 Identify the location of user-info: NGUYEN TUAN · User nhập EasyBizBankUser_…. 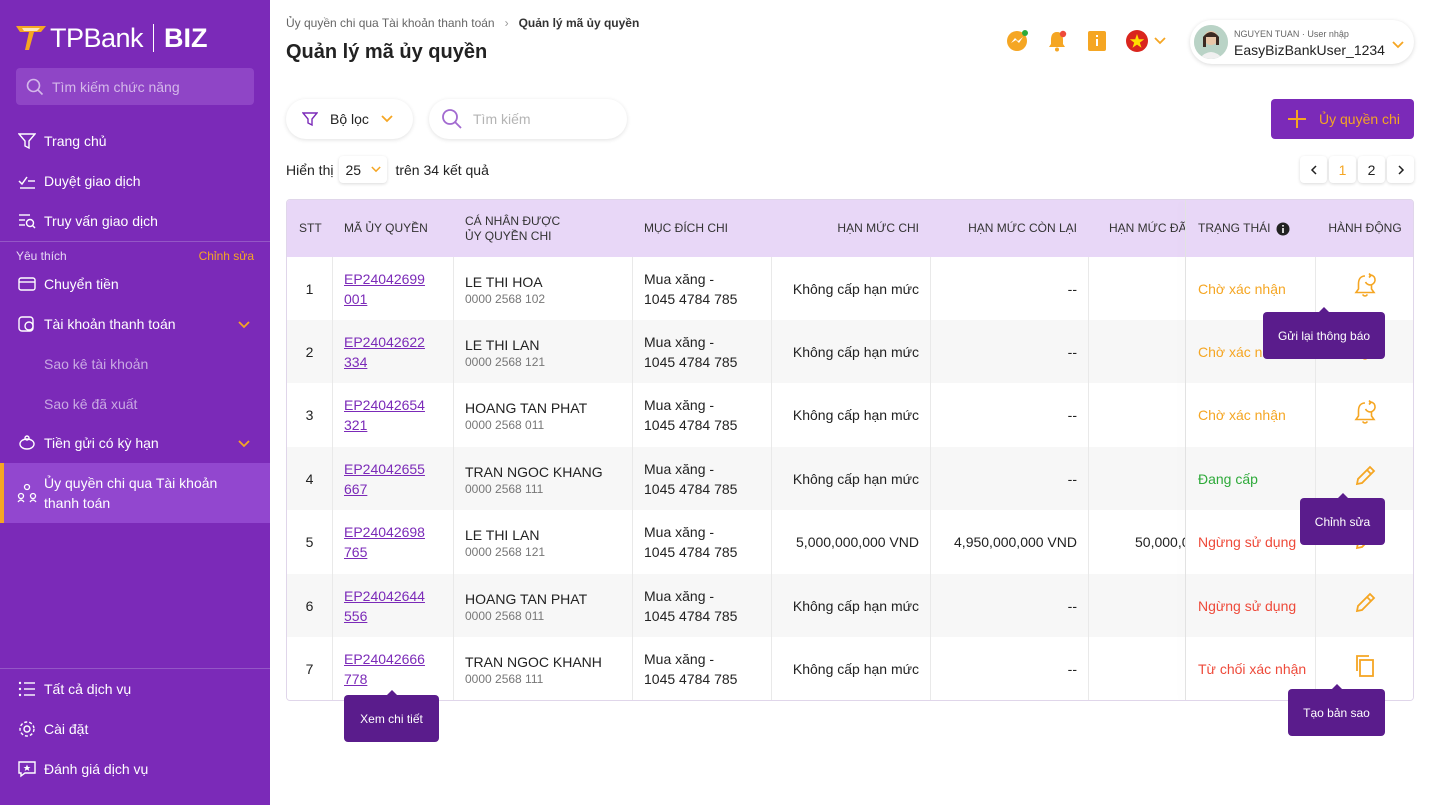
(1309, 42).